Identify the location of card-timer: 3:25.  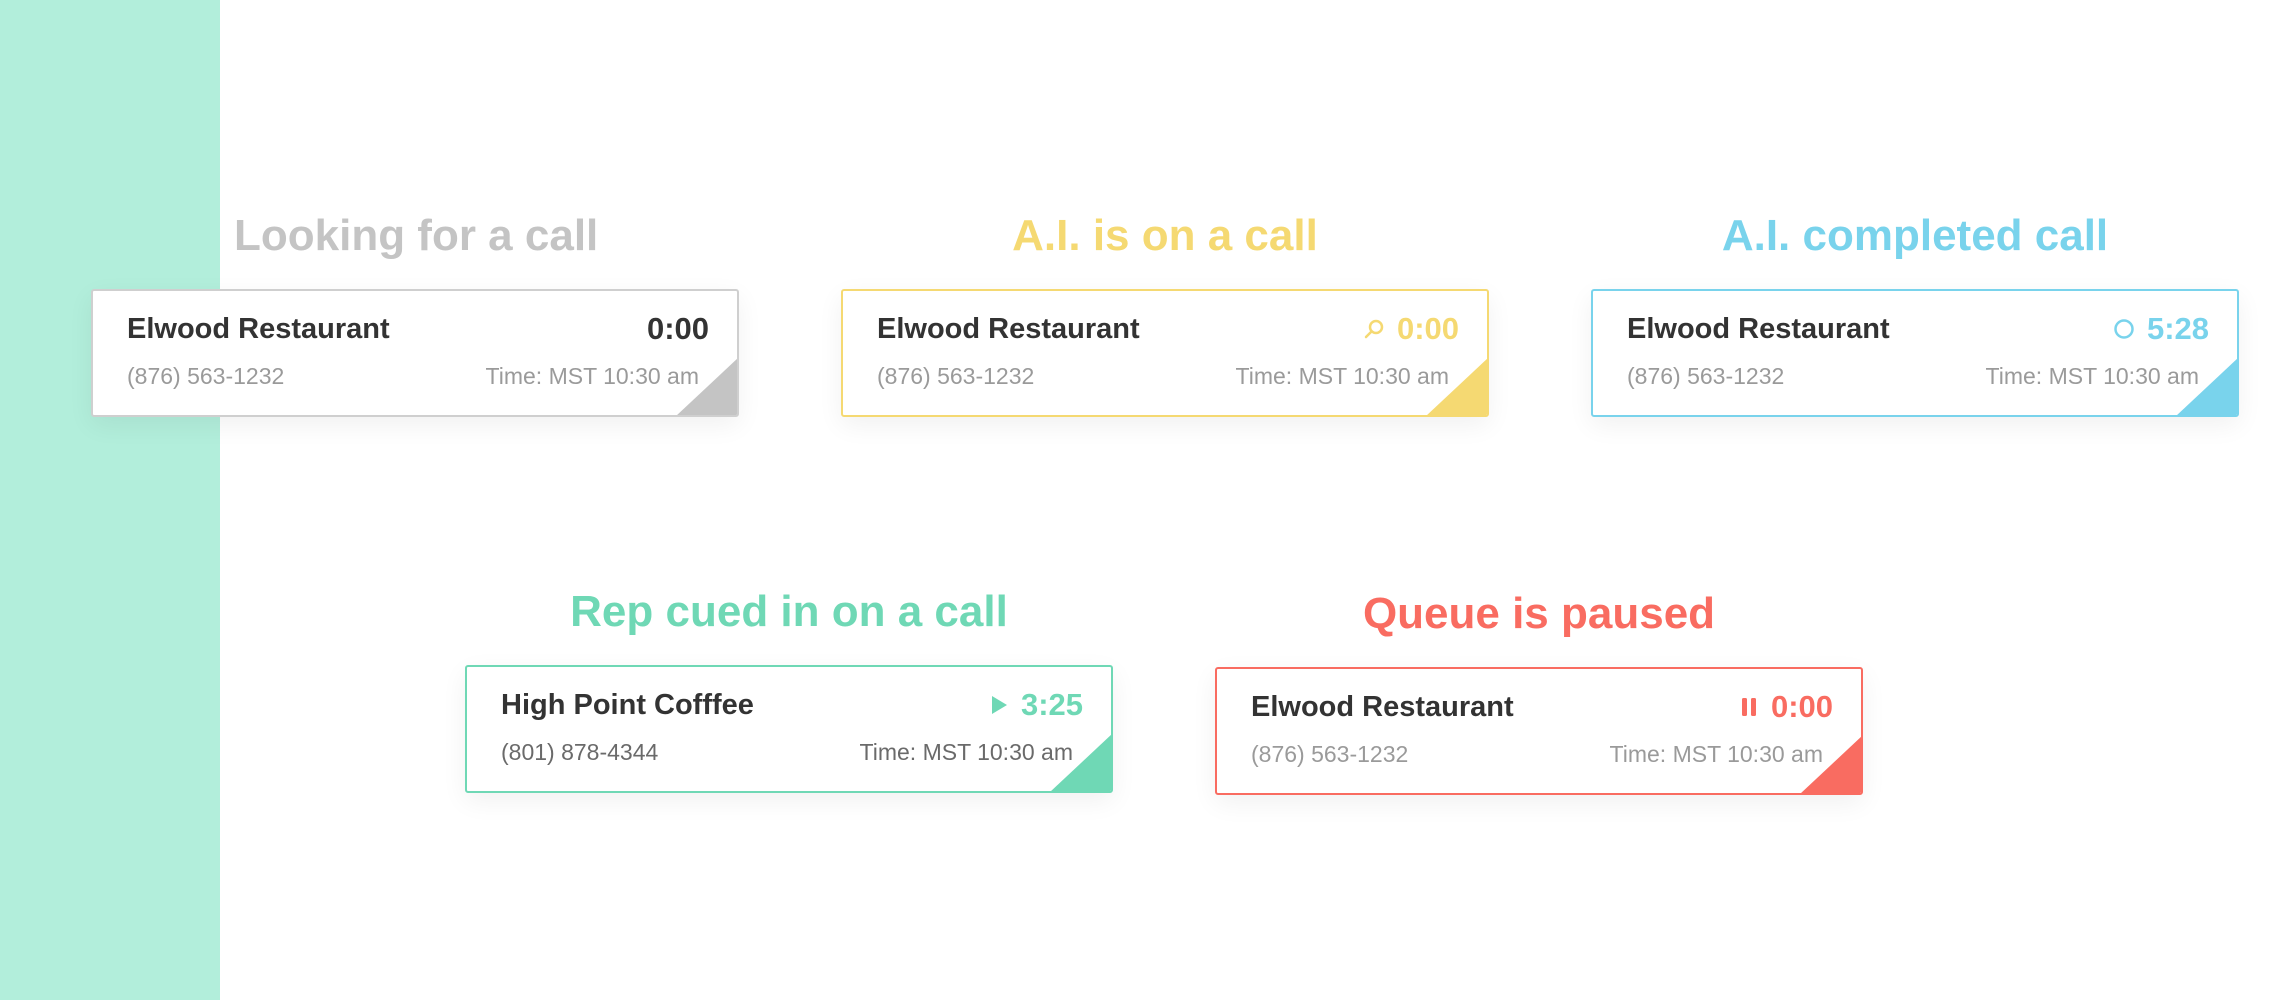
(1036, 705).